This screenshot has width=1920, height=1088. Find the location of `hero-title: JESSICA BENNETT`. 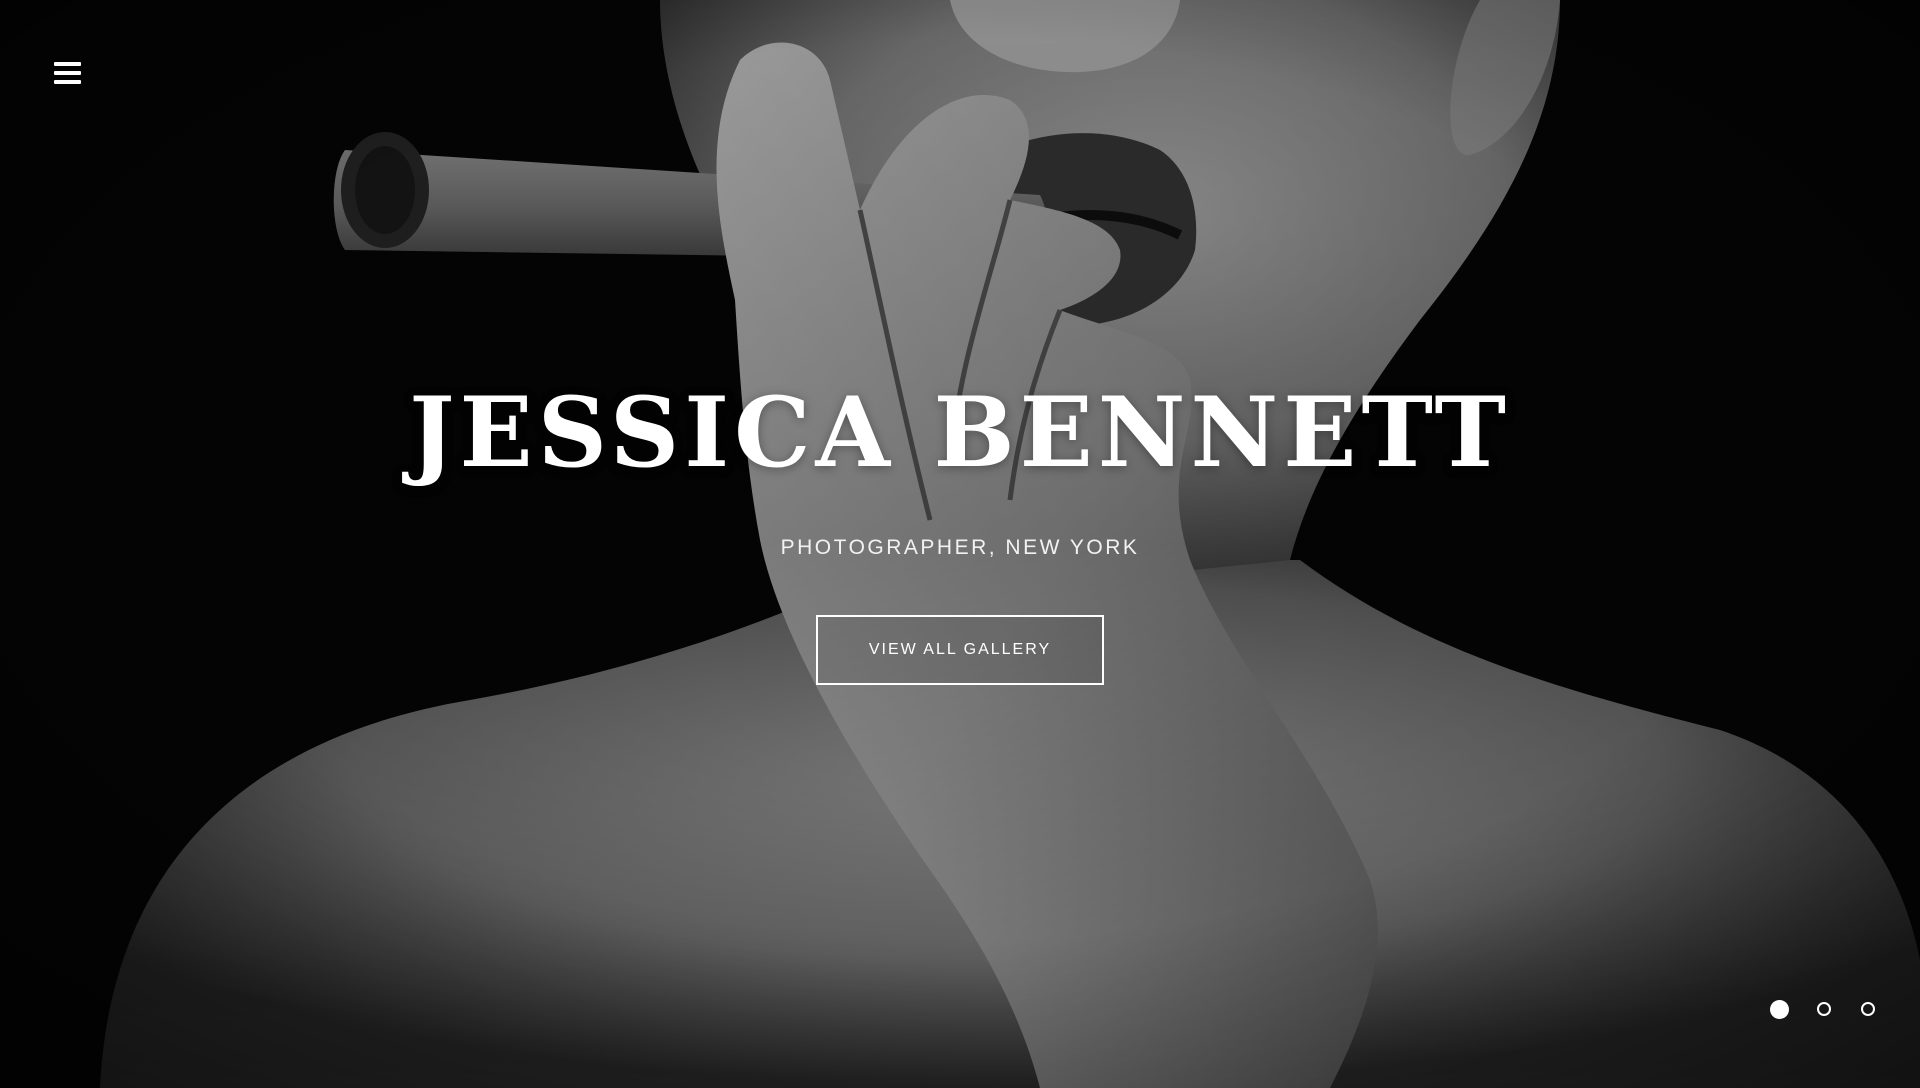

hero-title: JESSICA BENNETT is located at coordinates (960, 432).